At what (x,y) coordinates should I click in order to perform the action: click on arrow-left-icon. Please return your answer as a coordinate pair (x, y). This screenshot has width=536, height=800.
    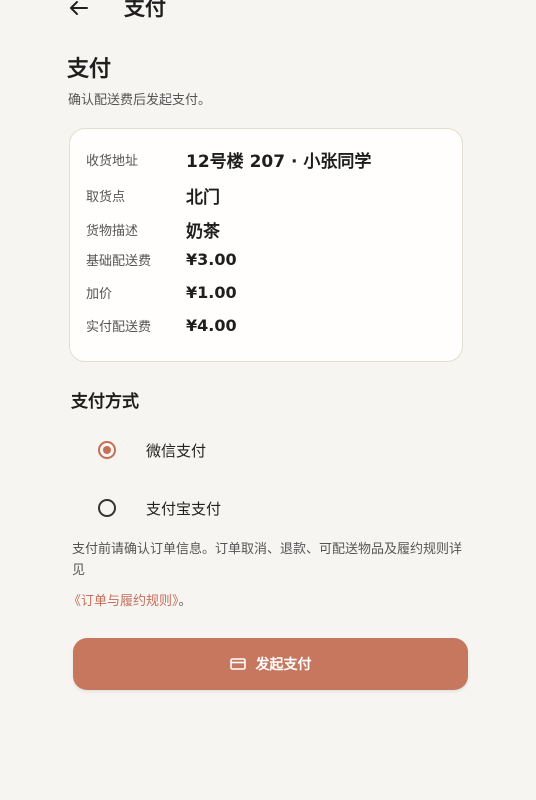
    Looking at the image, I should click on (79, 8).